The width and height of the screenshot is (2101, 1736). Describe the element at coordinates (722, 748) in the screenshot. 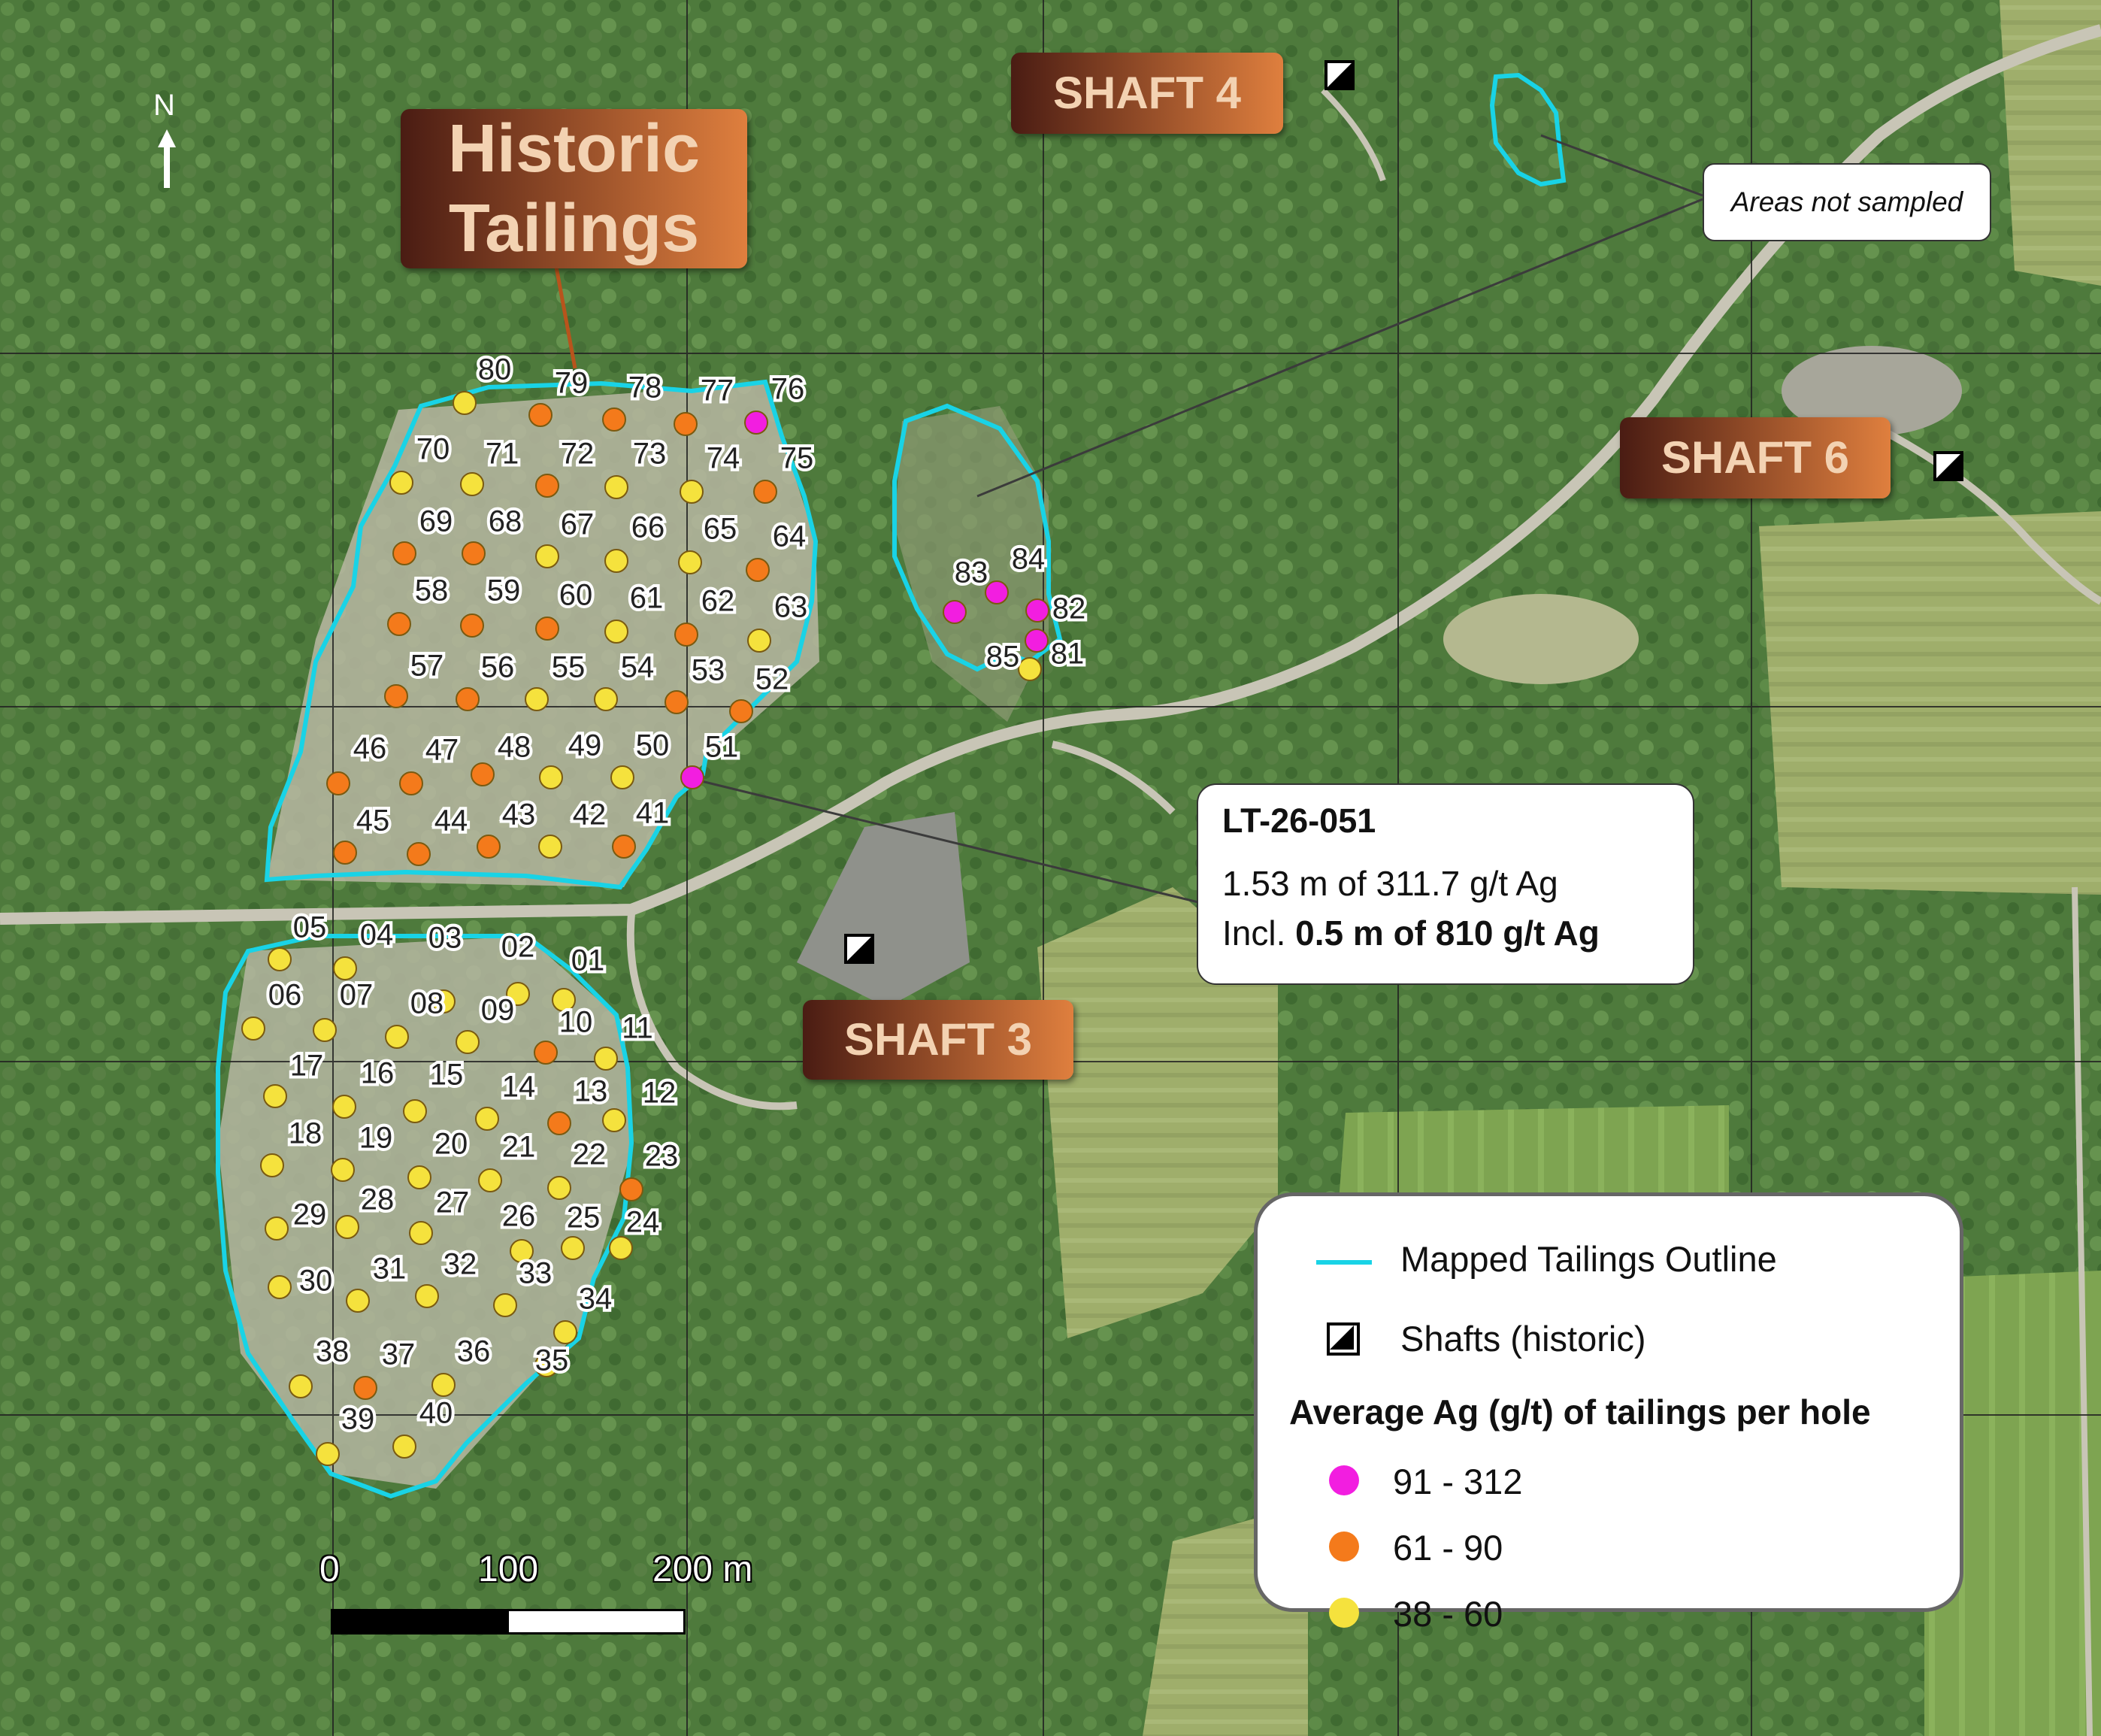

I see `sample-point-label: 51` at that location.